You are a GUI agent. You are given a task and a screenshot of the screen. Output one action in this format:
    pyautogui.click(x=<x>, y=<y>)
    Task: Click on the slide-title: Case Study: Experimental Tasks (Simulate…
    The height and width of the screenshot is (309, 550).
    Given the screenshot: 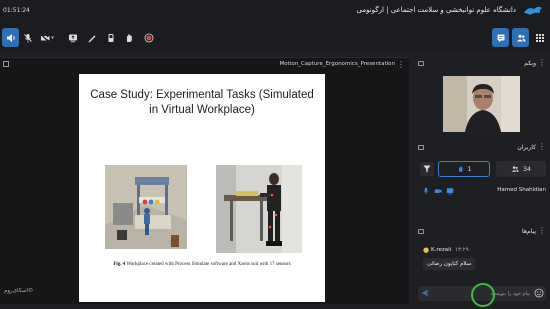 What is the action you would take?
    pyautogui.click(x=202, y=103)
    